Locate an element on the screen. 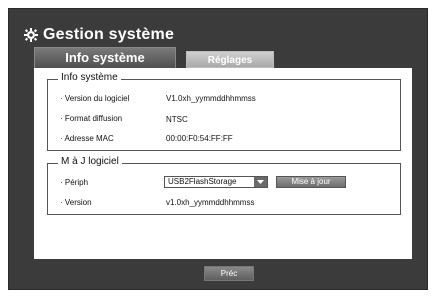  software-update-legend: M à J logiciel is located at coordinates (90, 161).